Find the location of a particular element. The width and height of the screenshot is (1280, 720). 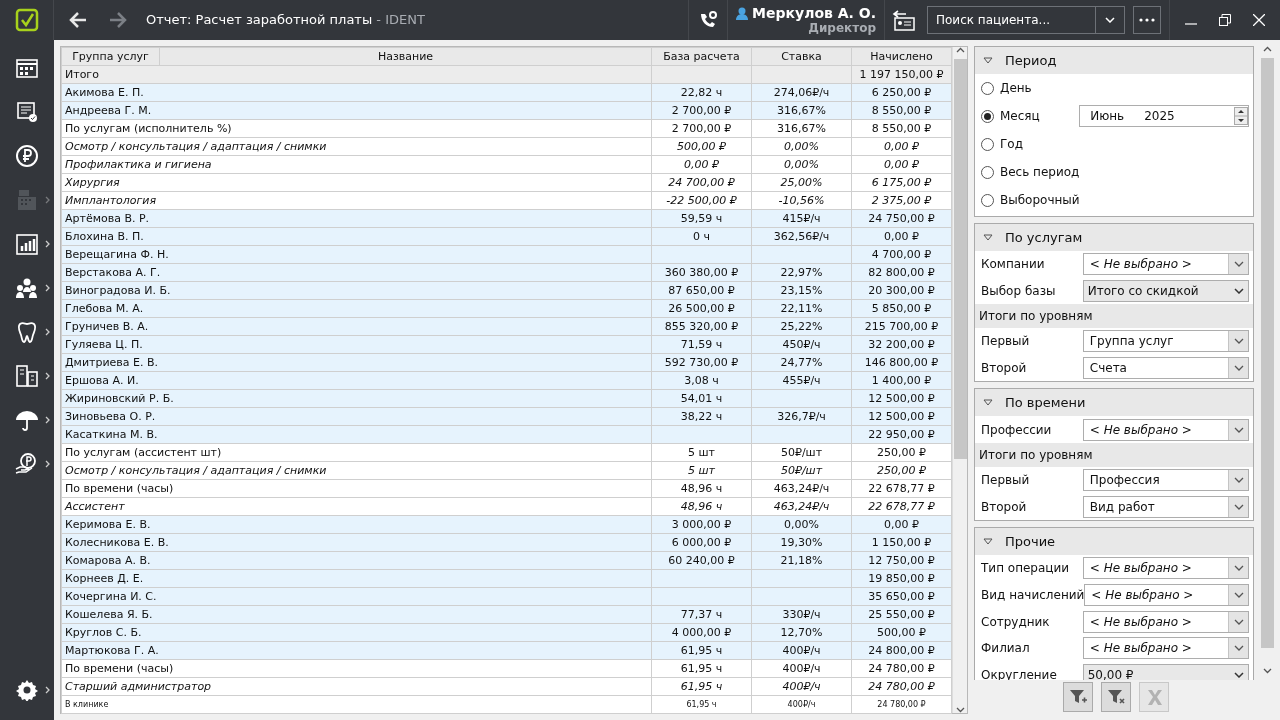

people-icon is located at coordinates (27, 288).